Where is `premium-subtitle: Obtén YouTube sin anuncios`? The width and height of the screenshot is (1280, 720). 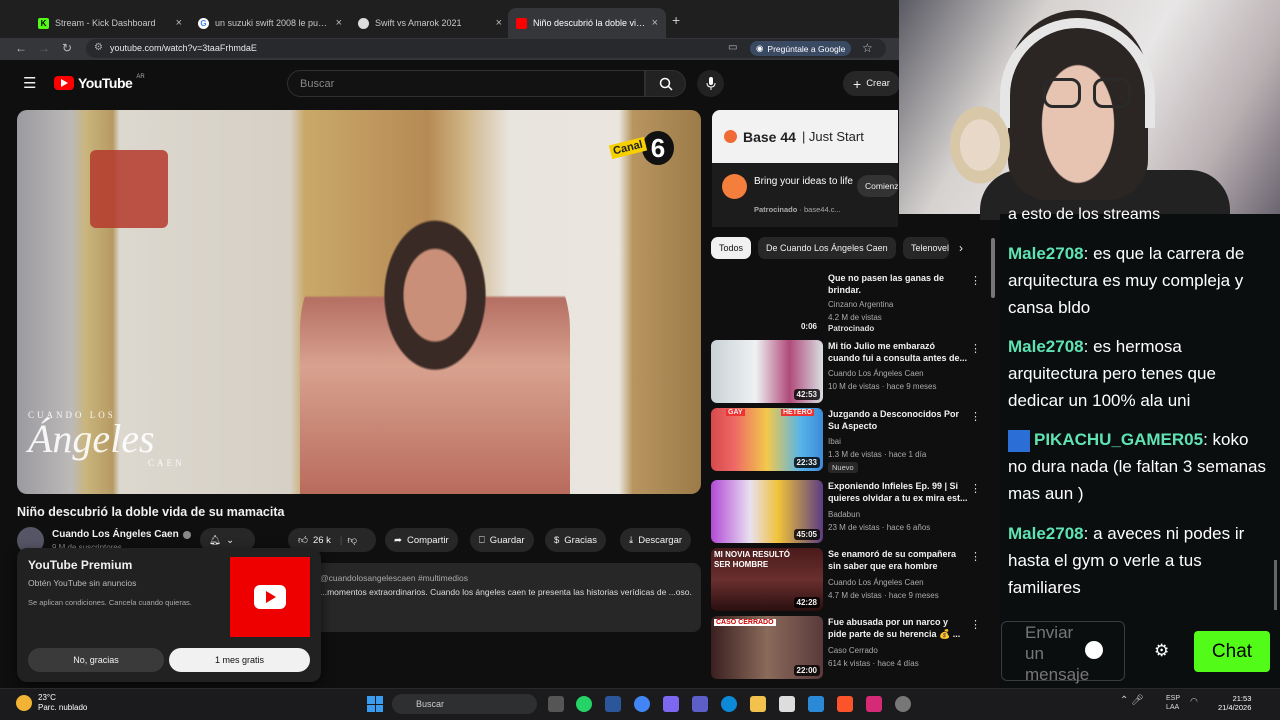 premium-subtitle: Obtén YouTube sin anuncios is located at coordinates (82, 583).